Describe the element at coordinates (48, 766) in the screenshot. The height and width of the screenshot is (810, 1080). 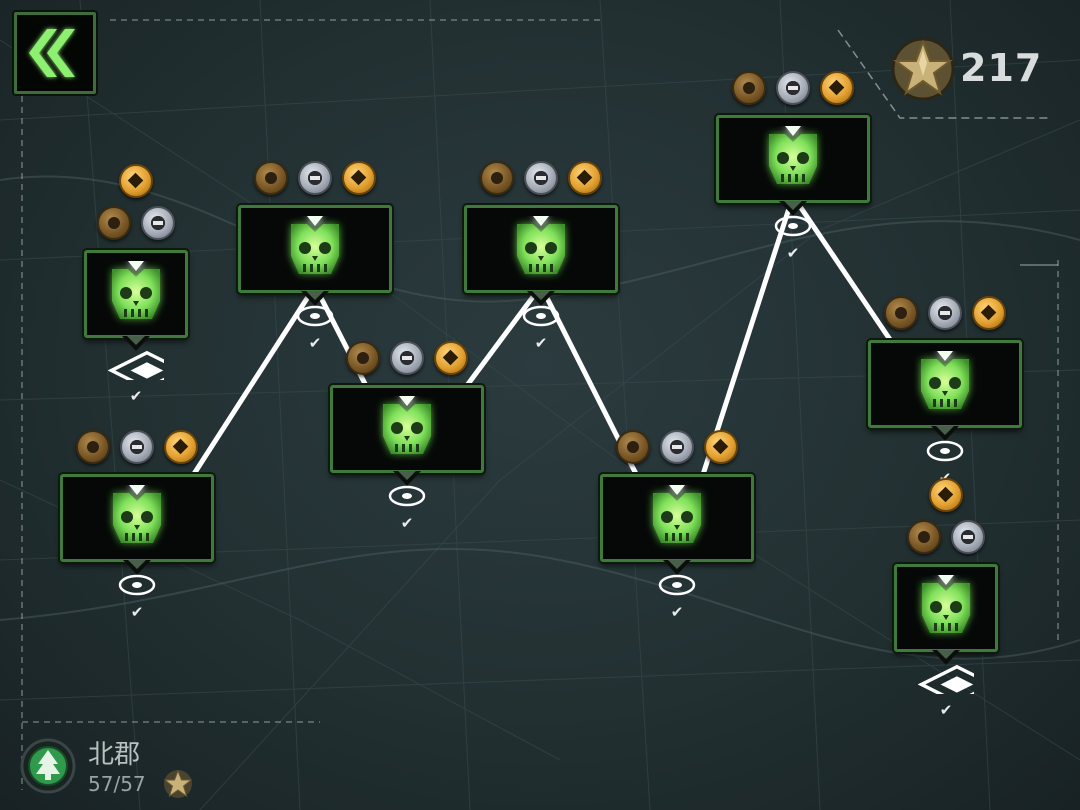
I see `pine-tree-icon` at that location.